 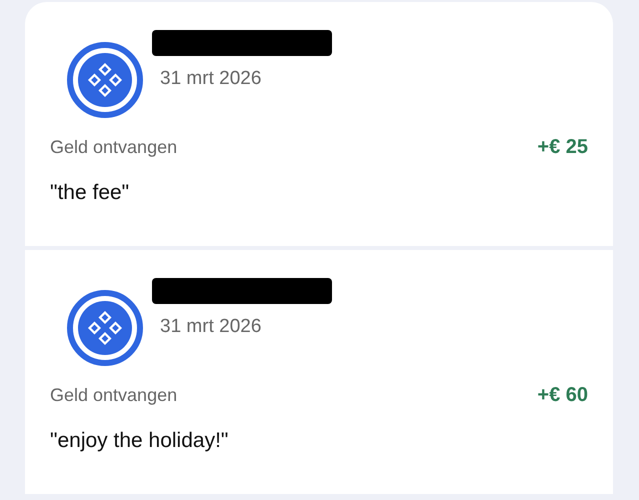 What do you see at coordinates (140, 441) in the screenshot?
I see `transaction-note: "enjoy the holiday!"` at bounding box center [140, 441].